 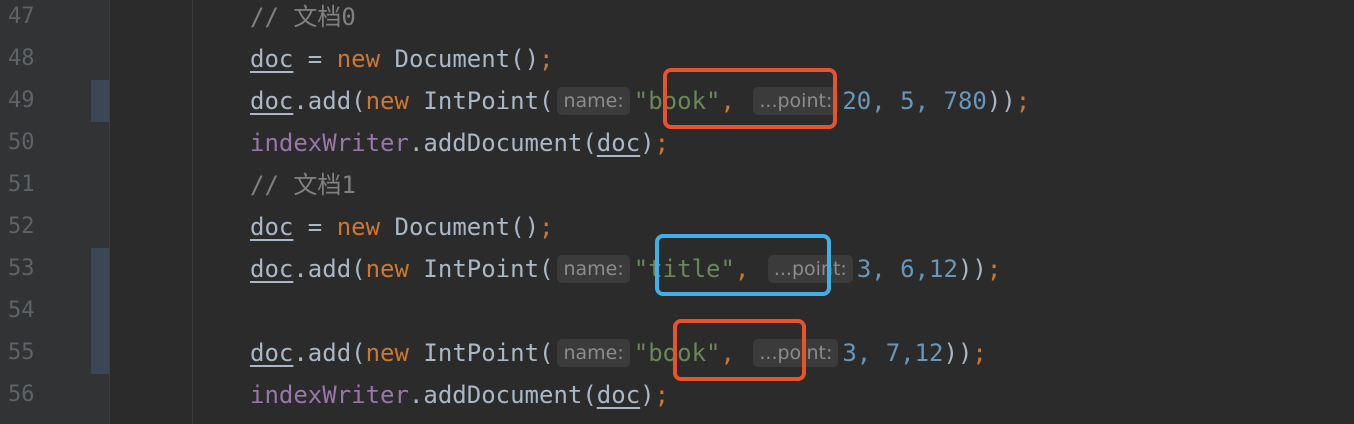 I want to click on highlight-box-blue, so click(x=743, y=265).